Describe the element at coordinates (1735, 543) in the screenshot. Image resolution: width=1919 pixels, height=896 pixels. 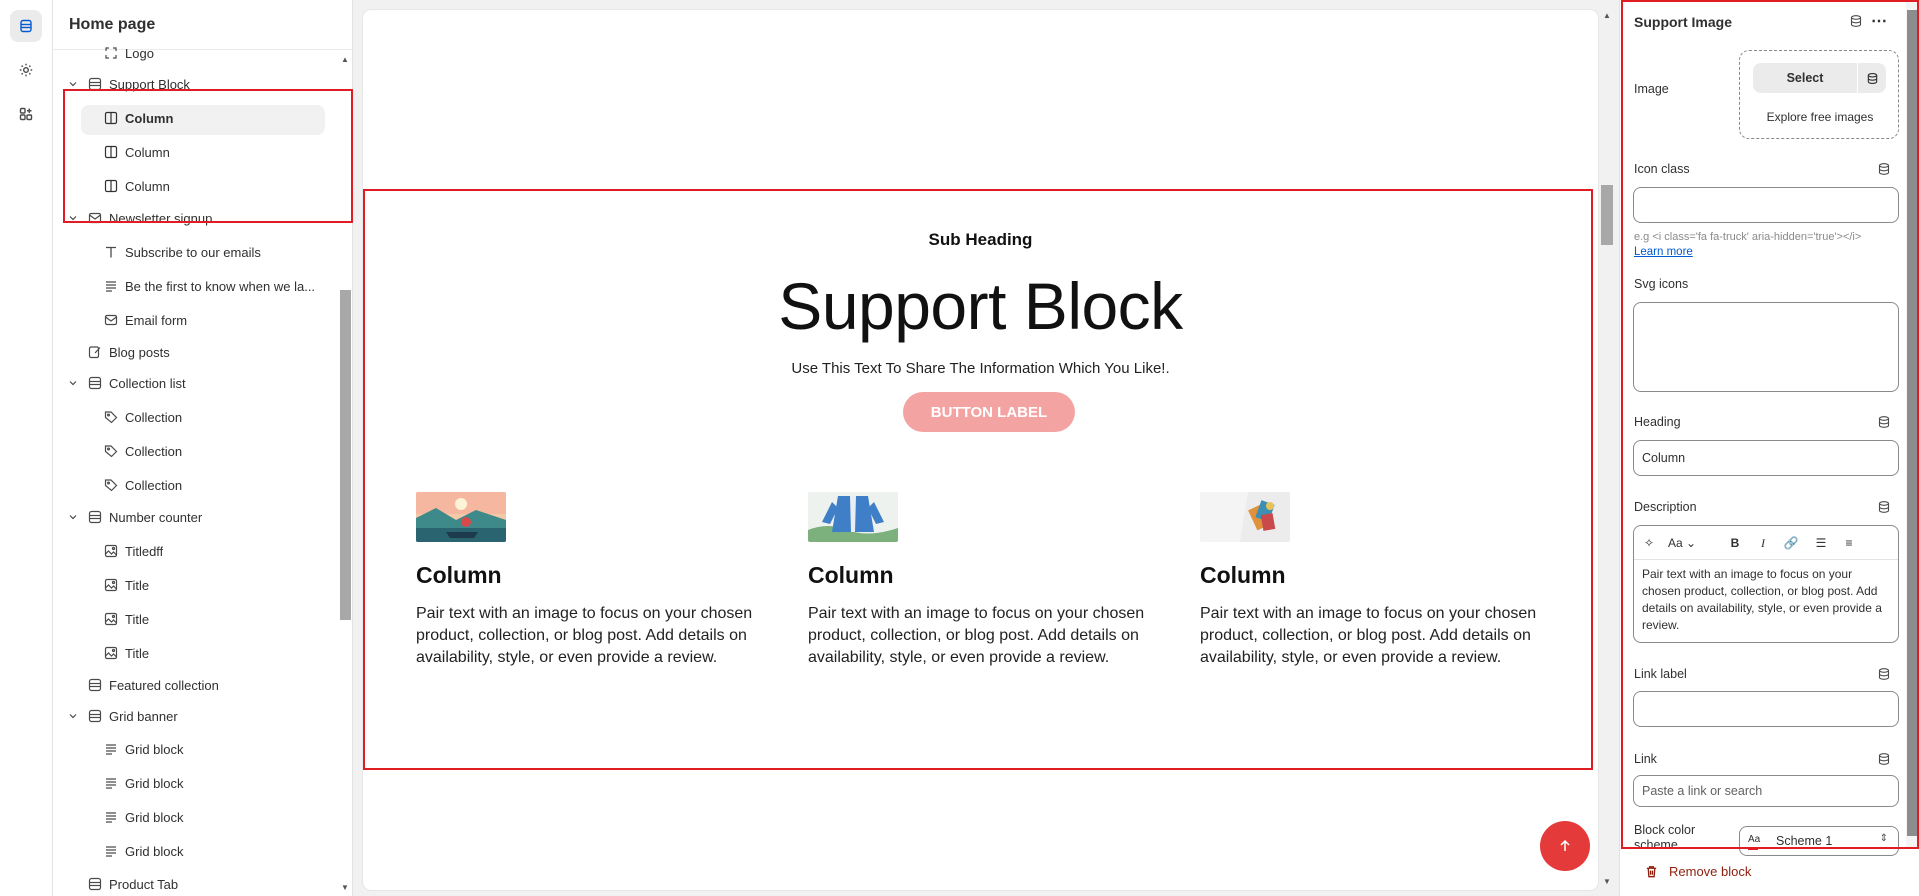
I see `bold-icon: B` at that location.